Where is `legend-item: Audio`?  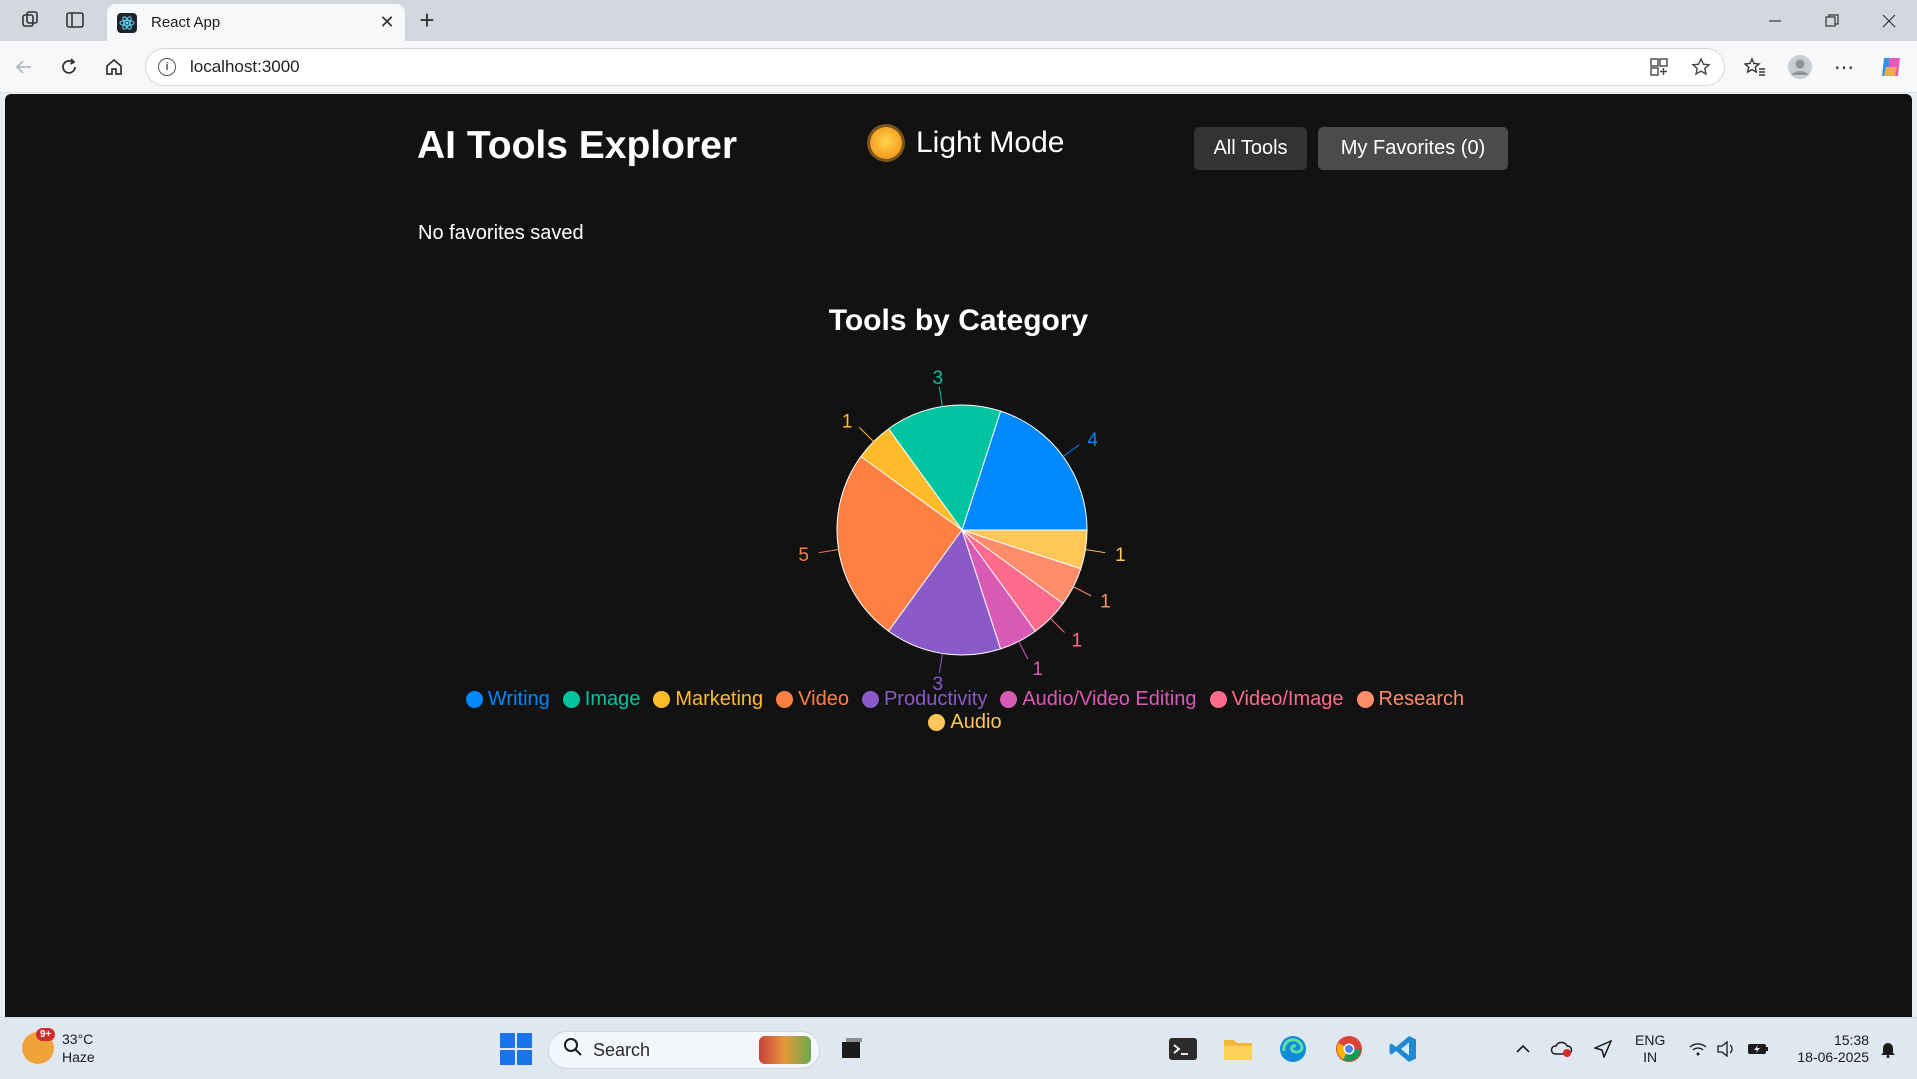
legend-item: Audio is located at coordinates (965, 722).